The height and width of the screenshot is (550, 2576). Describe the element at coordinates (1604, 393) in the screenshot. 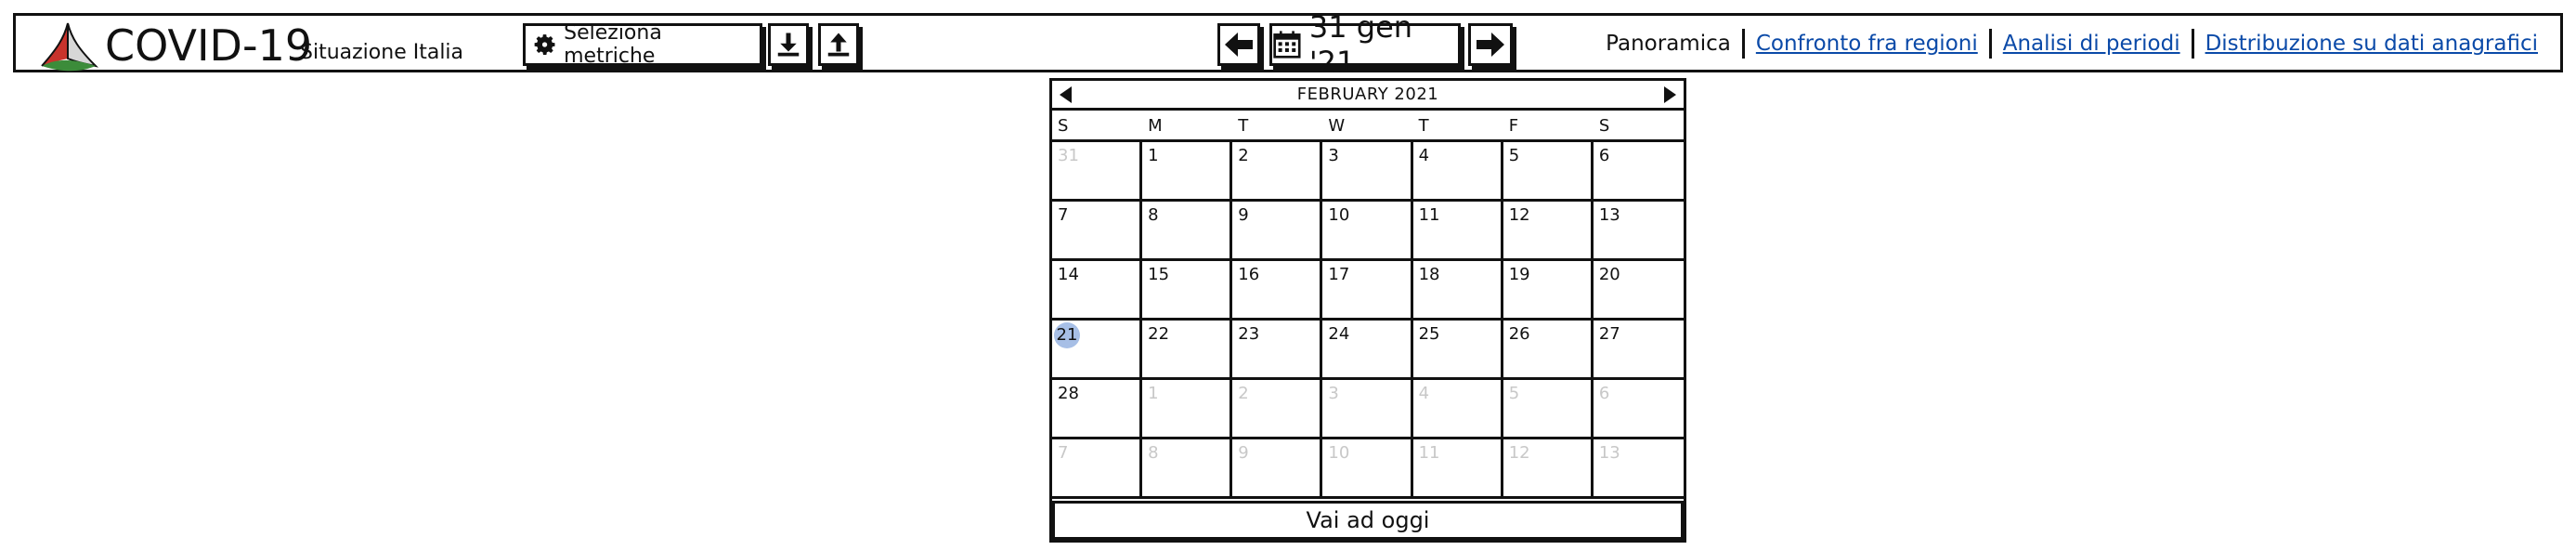

I see `calendar-day-number: 6` at that location.